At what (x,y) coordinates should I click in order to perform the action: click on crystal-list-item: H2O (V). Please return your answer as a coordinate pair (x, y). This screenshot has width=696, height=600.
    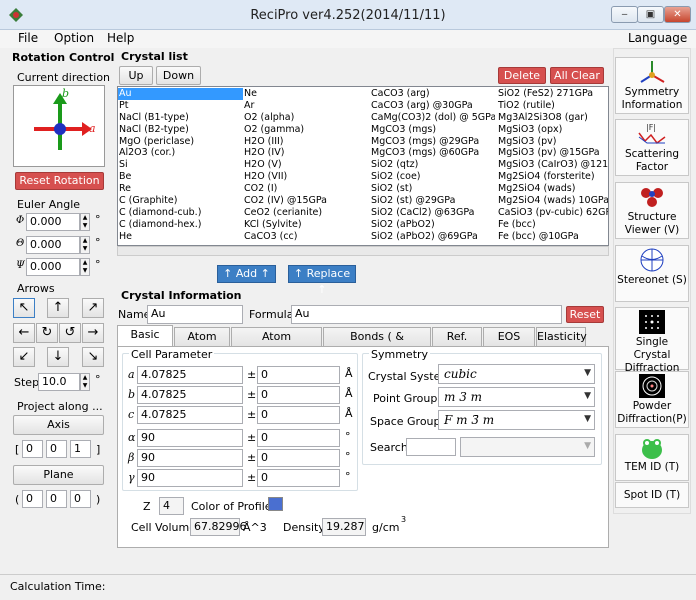
    Looking at the image, I should click on (305, 165).